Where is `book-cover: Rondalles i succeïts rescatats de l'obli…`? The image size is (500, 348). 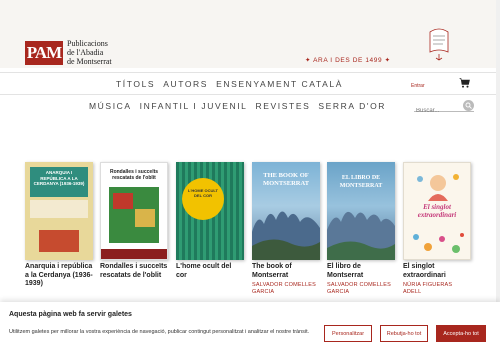
book-cover: Rondalles i succeïts rescatats de l'obli… is located at coordinates (134, 211).